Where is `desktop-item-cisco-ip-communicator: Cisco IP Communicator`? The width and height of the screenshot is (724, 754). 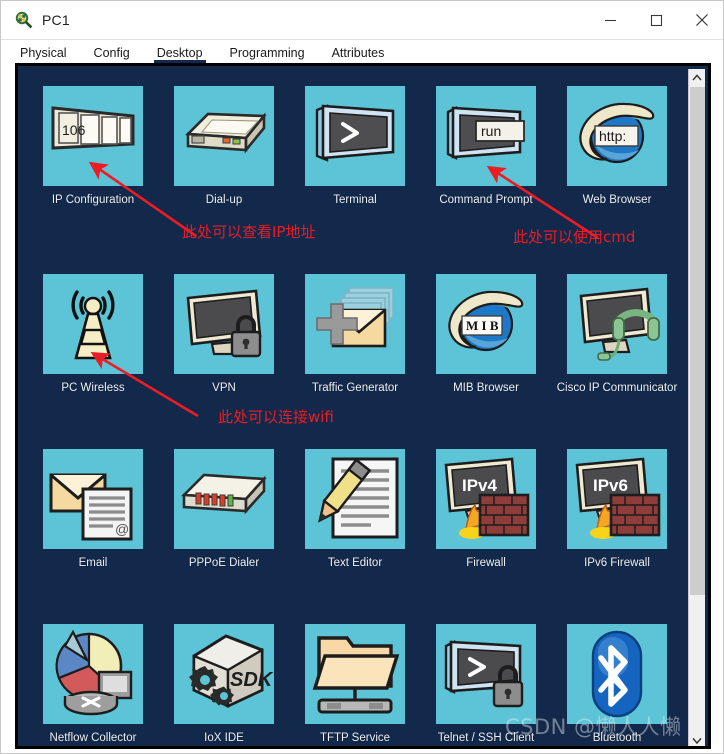
desktop-item-cisco-ip-communicator: Cisco IP Communicator is located at coordinates (617, 334).